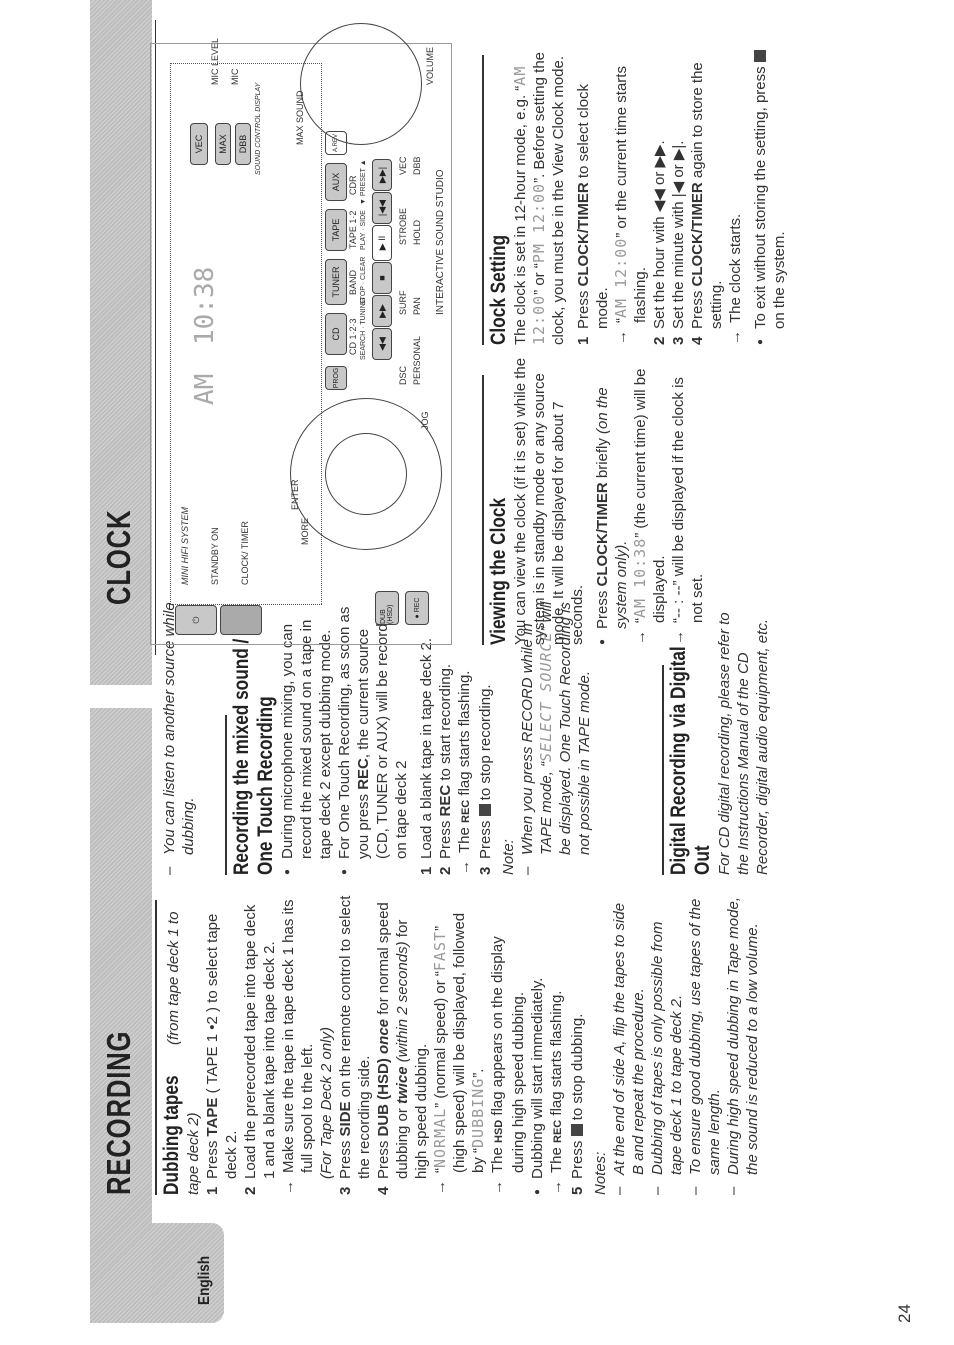 The width and height of the screenshot is (954, 1345). Describe the element at coordinates (205, 305) in the screenshot. I see `lcd-time: 10:38` at that location.